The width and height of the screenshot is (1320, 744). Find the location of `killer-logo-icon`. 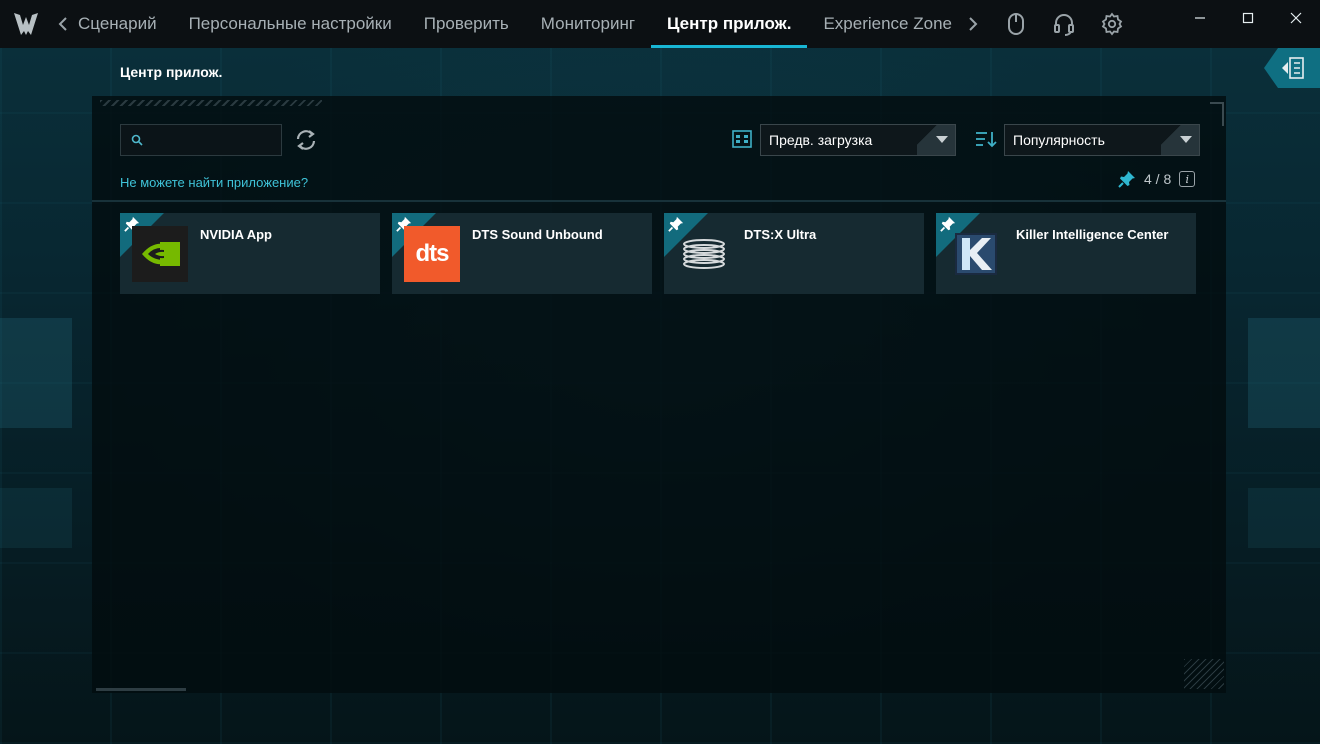

killer-logo-icon is located at coordinates (976, 254).